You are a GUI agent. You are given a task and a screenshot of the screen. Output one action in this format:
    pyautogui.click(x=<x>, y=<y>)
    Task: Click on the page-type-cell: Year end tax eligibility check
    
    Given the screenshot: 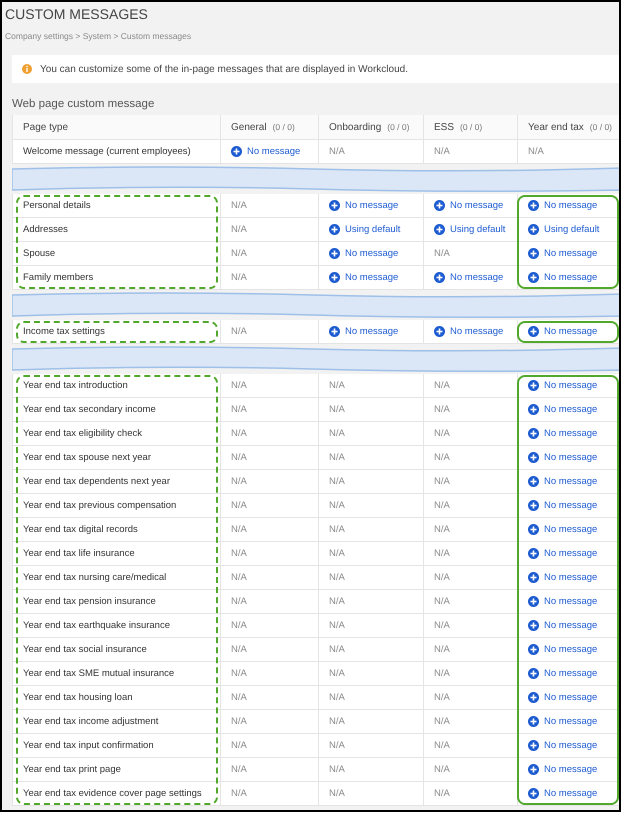 What is the action you would take?
    pyautogui.click(x=116, y=433)
    